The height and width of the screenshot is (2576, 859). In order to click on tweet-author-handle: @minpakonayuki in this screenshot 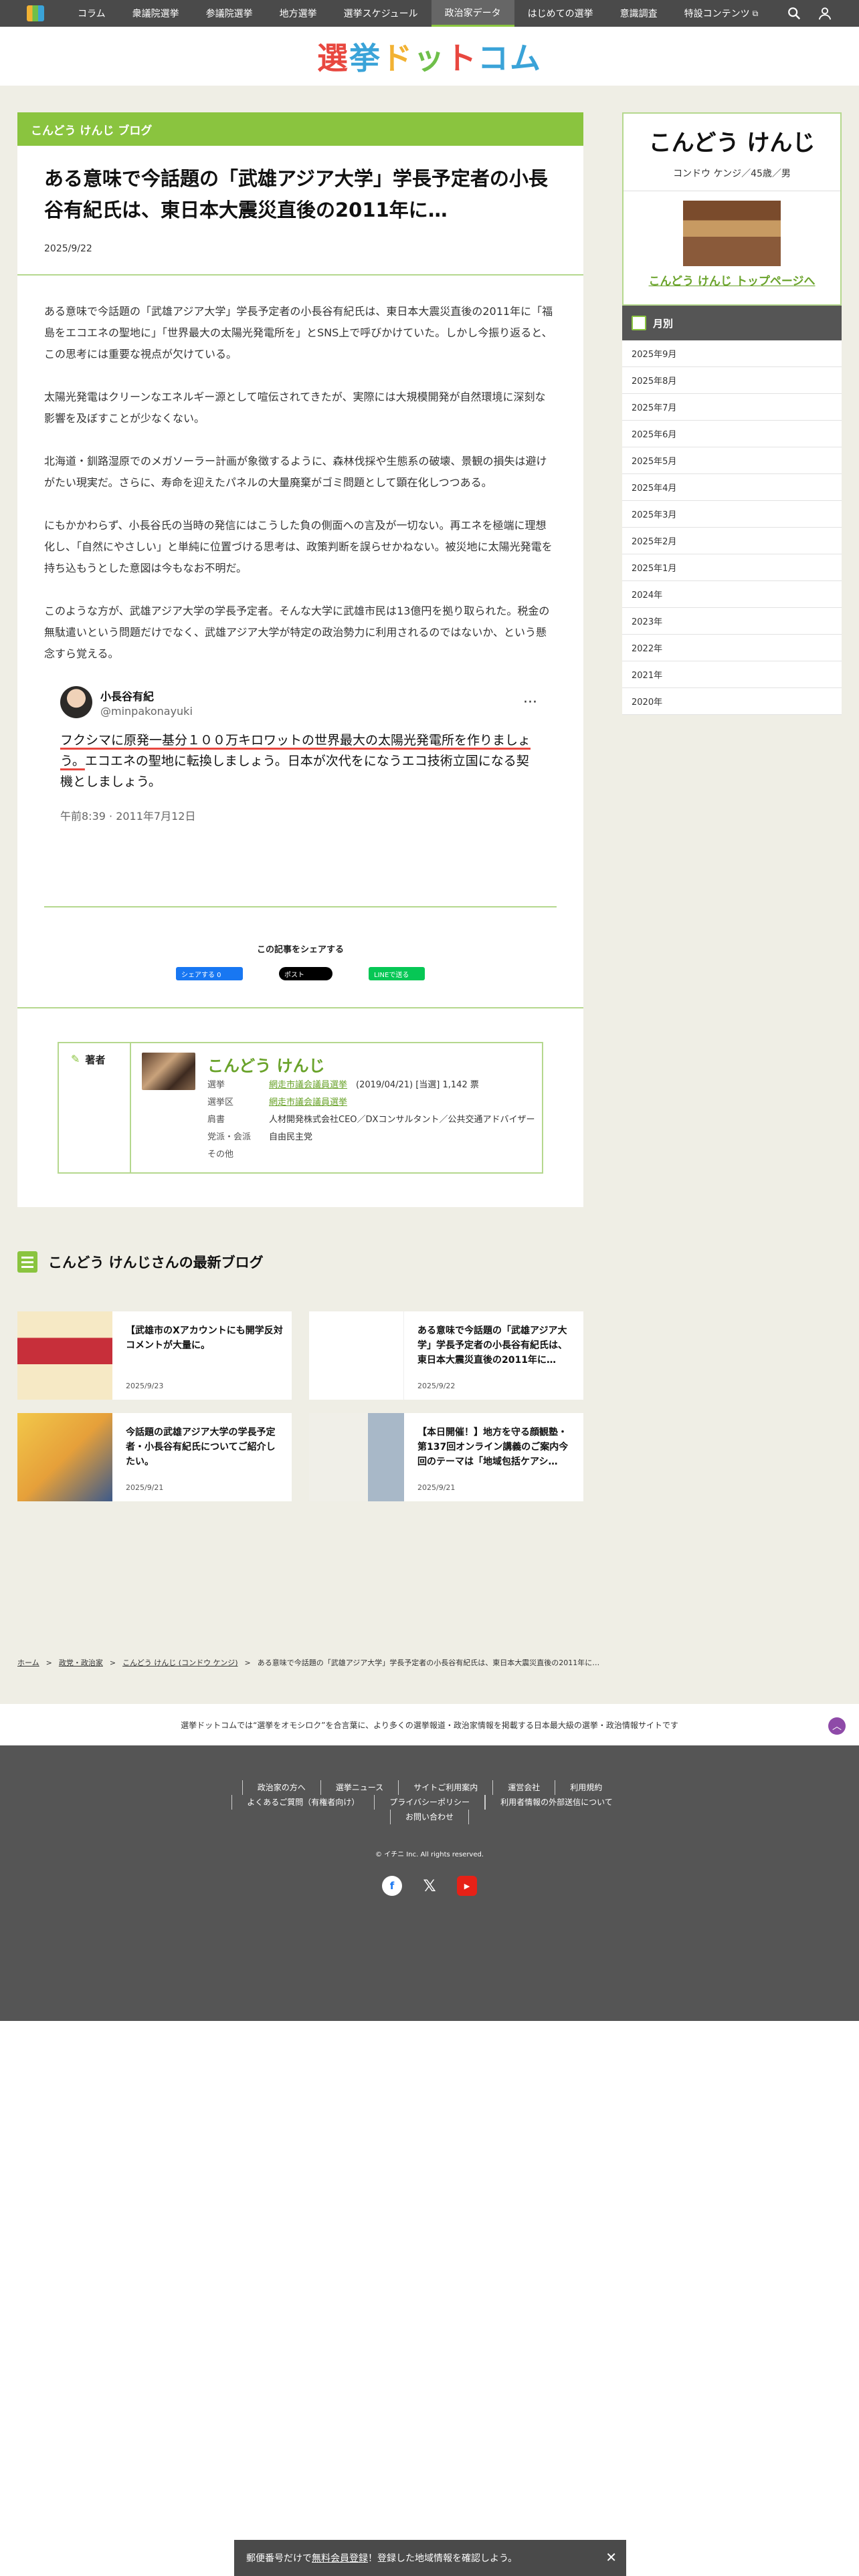, I will do `click(147, 711)`.